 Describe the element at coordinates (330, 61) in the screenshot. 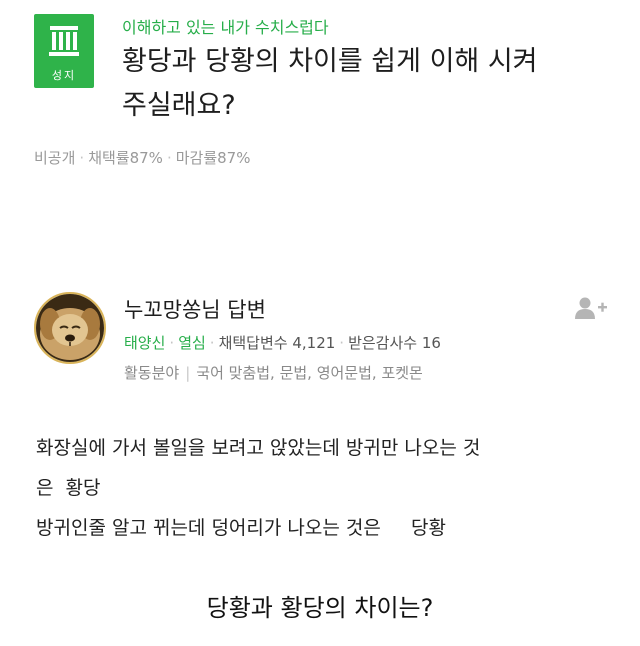

I see `question-title-line: 황당과 당황의 차이를 쉽게 이해 시켜` at that location.